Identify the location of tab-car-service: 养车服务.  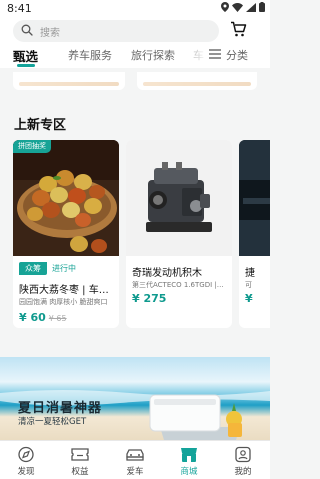
(90, 55).